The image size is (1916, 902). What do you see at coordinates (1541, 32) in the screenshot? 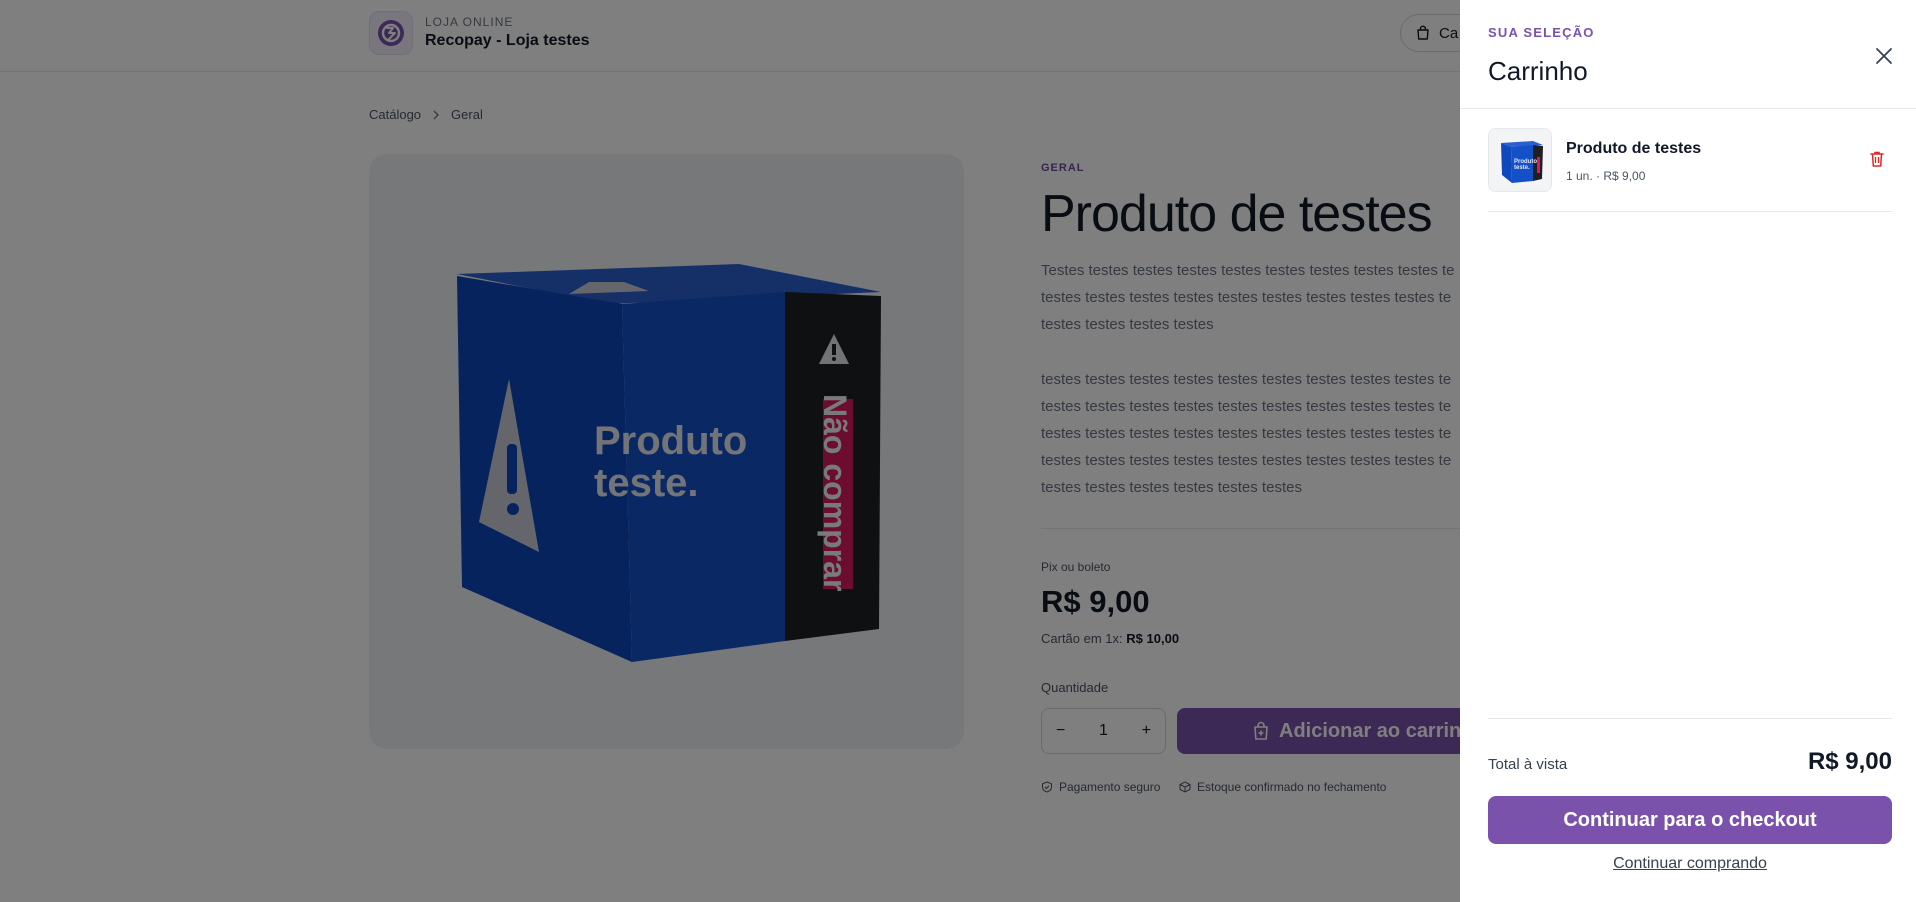
I see `drawer-kicker: SUA SELEÇÃO` at bounding box center [1541, 32].